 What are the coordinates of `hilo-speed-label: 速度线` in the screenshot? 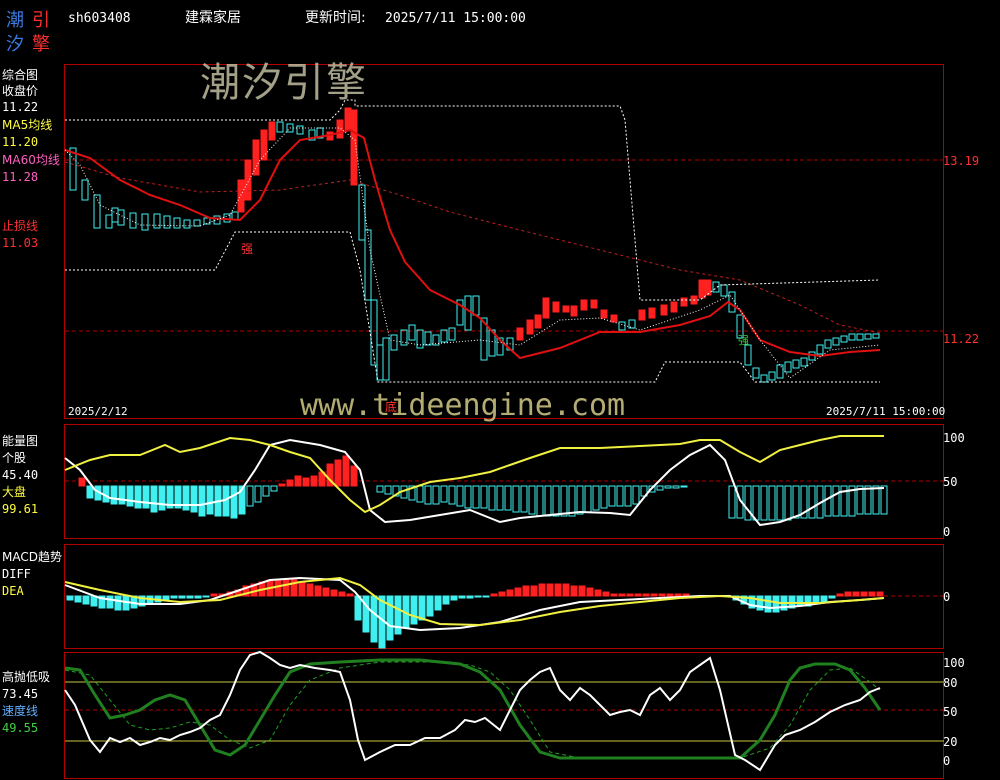 It's located at (20, 711).